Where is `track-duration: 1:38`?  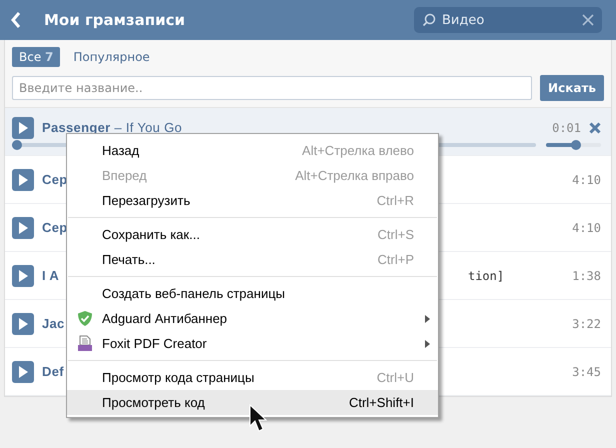
track-duration: 1:38 is located at coordinates (586, 275).